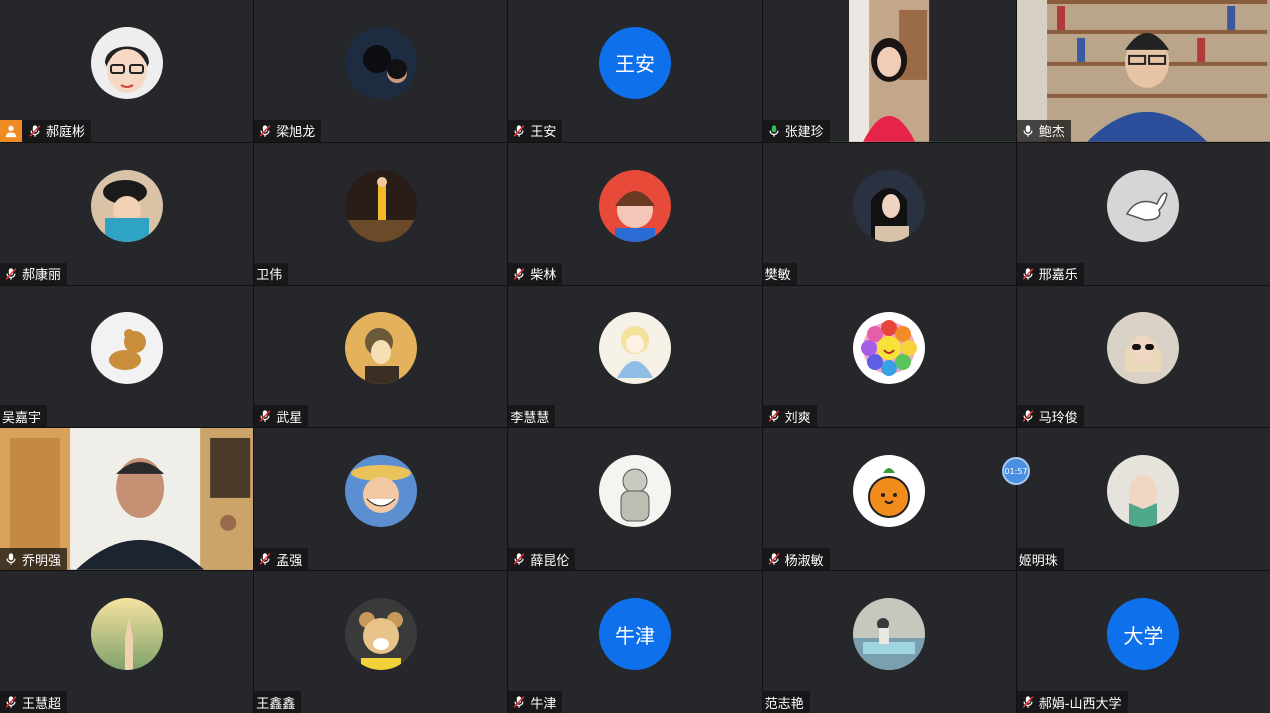 Image resolution: width=1270 pixels, height=713 pixels. I want to click on participant-tile: 邢嘉乐, so click(1143, 213).